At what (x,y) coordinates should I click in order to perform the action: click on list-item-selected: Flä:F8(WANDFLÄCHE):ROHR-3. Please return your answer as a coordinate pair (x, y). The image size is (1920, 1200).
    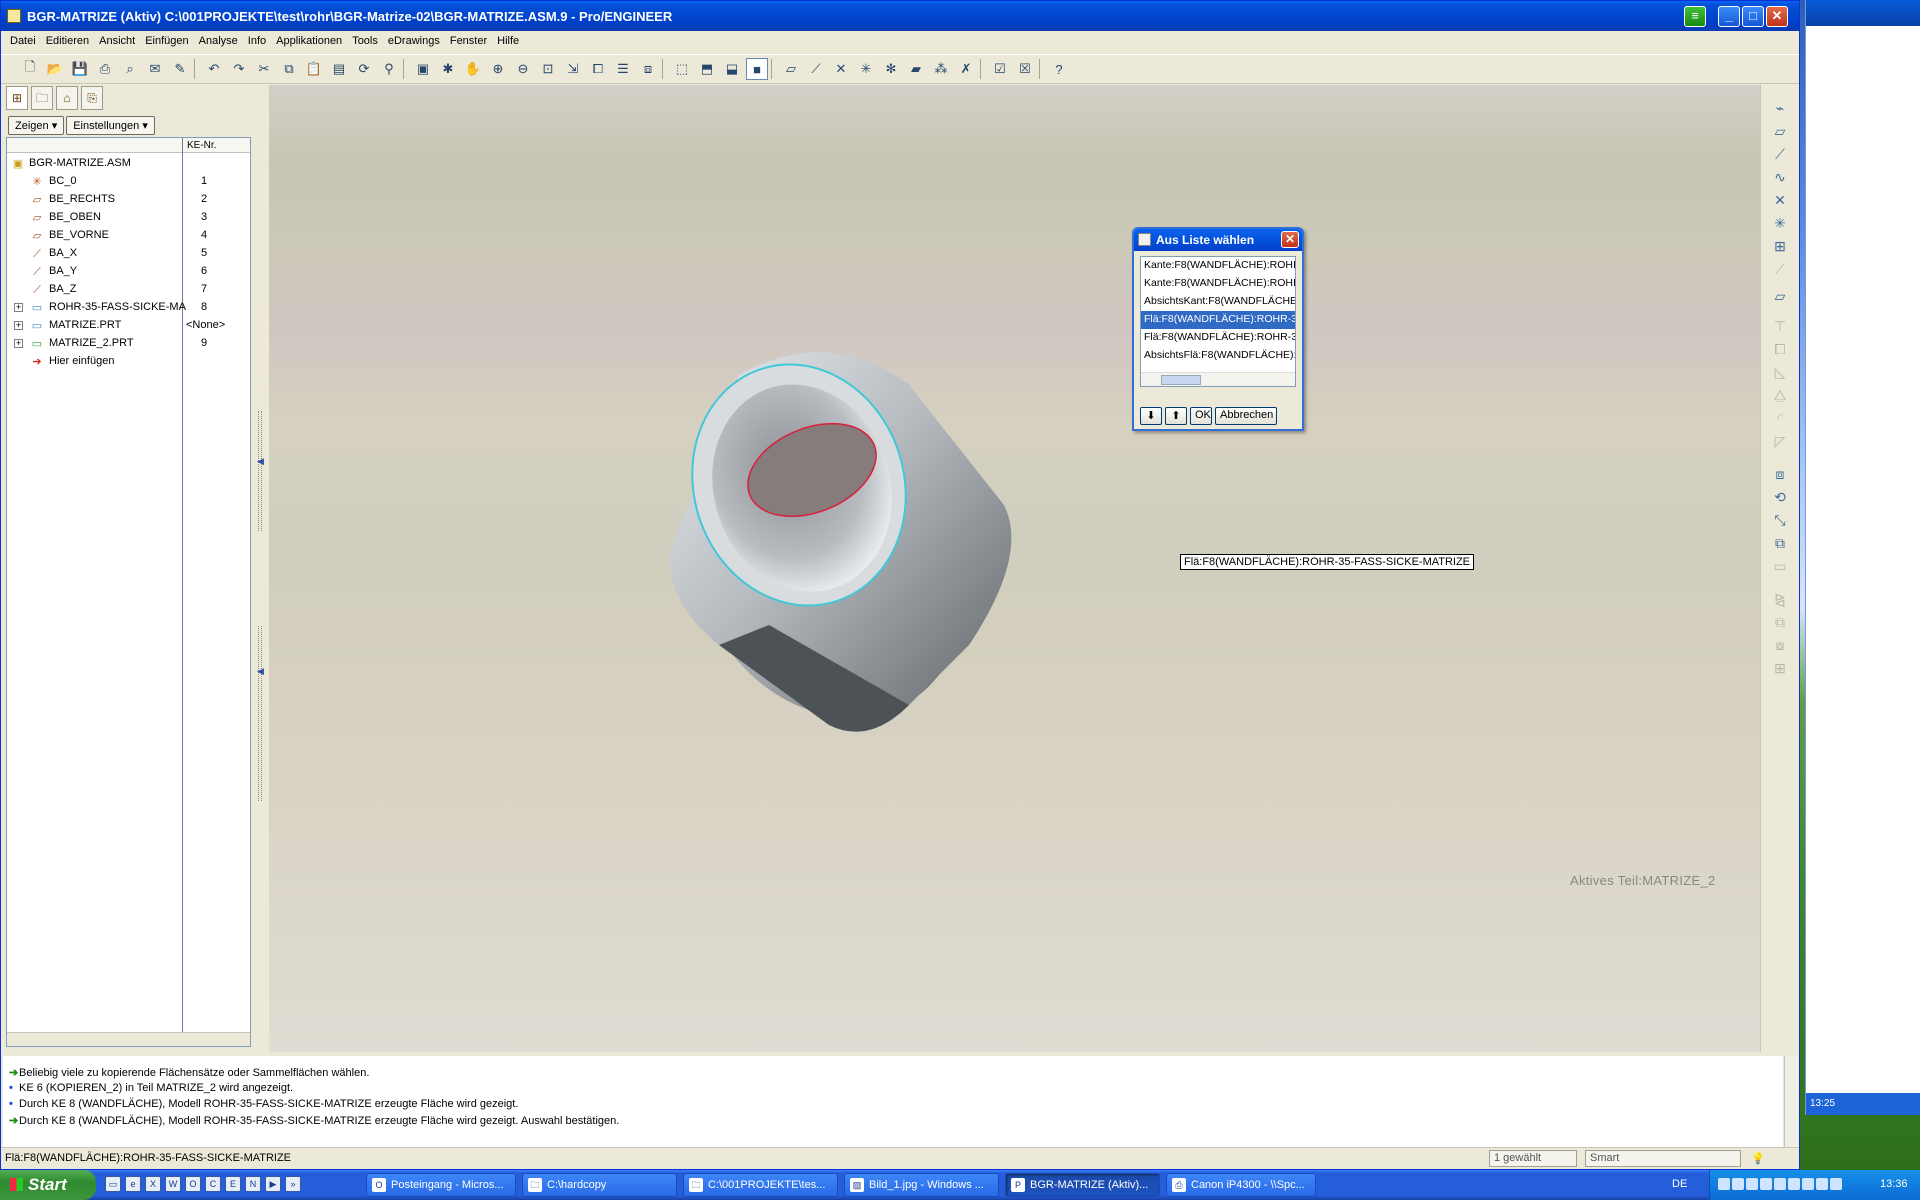
    Looking at the image, I should click on (1218, 320).